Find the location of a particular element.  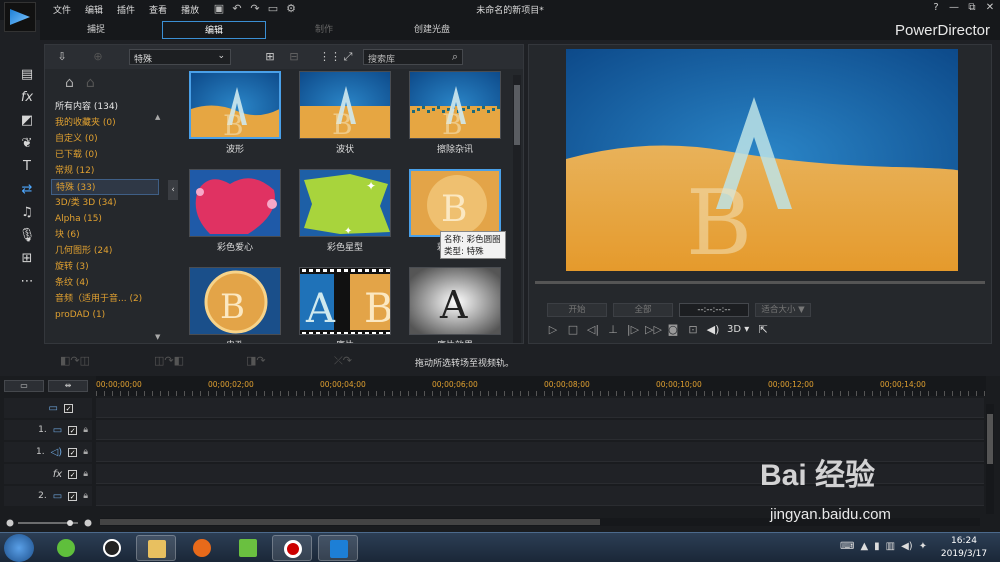

taskbar-app-camtasia is located at coordinates (248, 548).